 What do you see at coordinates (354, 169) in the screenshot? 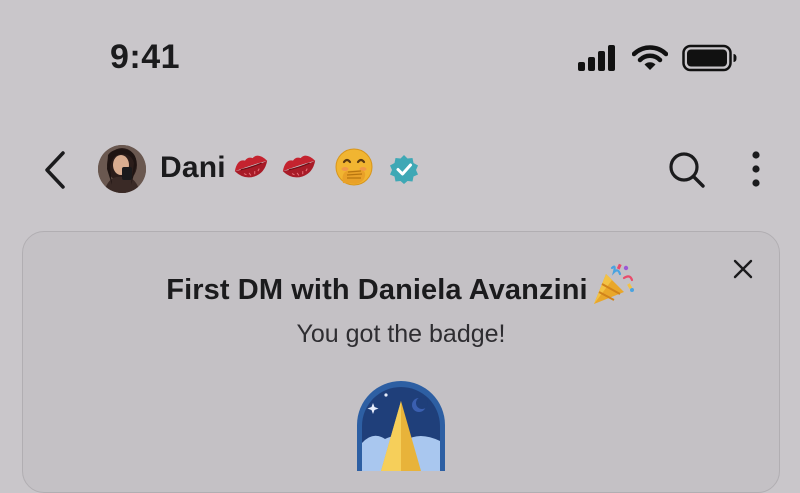
I see `face-hand-over-mouth-icon` at bounding box center [354, 169].